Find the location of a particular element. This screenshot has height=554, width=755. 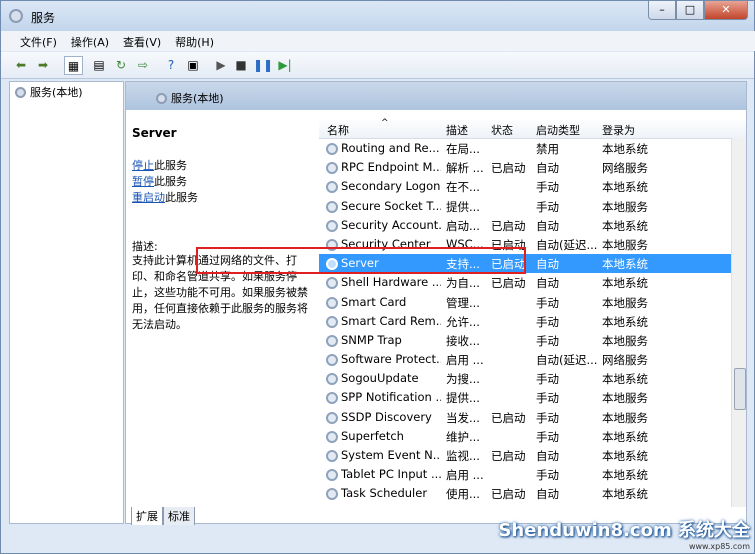

service-row: Superfetch 维护... 手动 本地系统 is located at coordinates (532, 436).